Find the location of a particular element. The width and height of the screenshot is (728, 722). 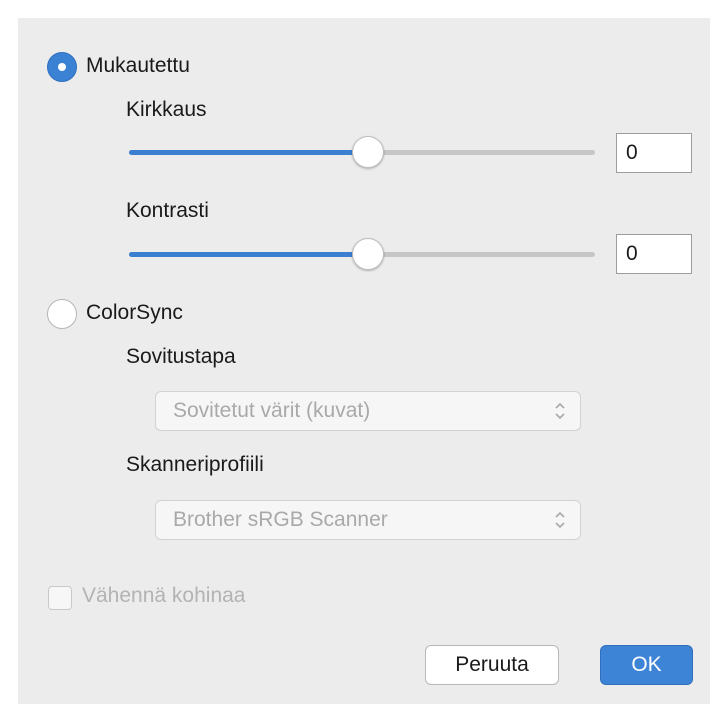

cancel-button: Peruuta is located at coordinates (492, 665).